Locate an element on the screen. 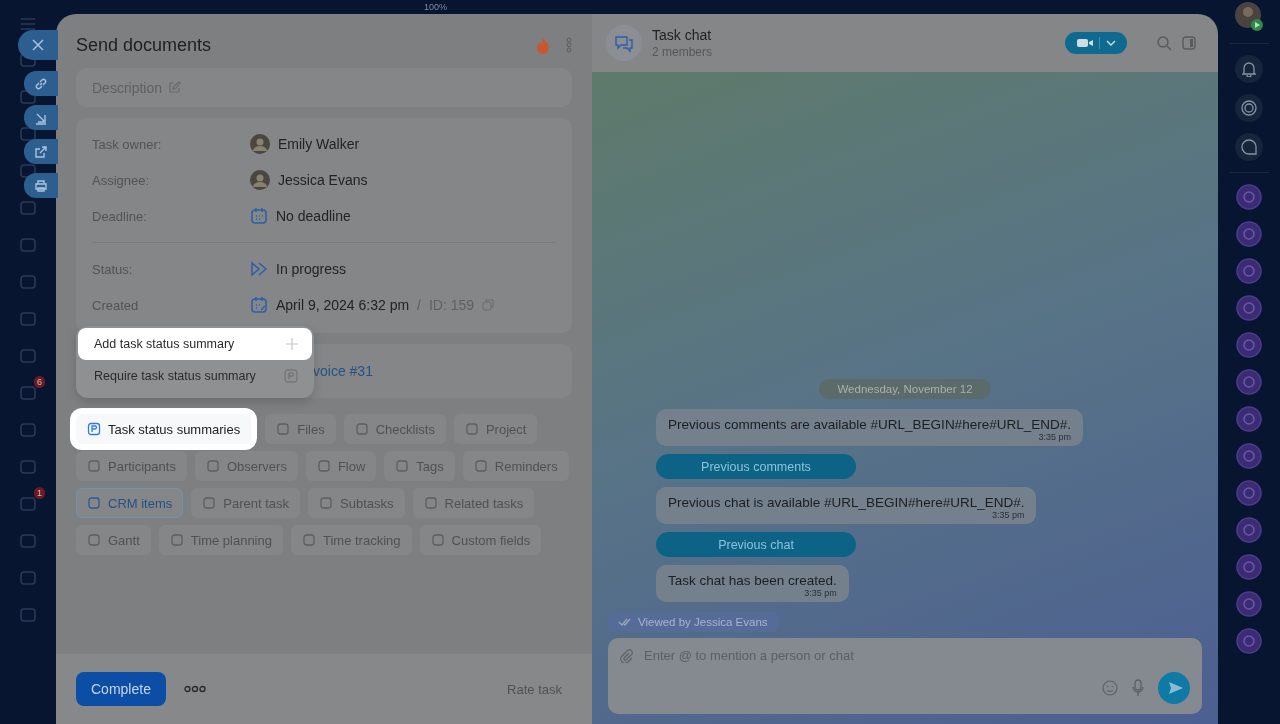 The height and width of the screenshot is (724, 1280). send-icon is located at coordinates (1175, 688).